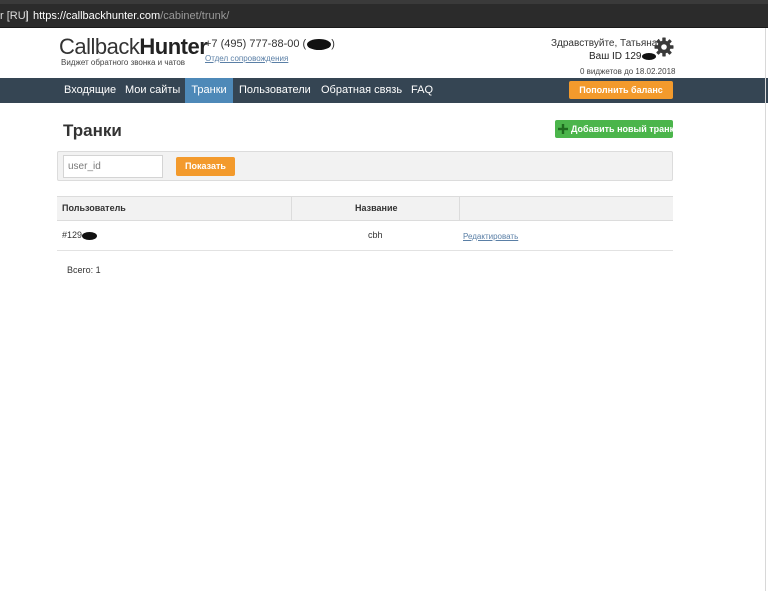  I want to click on cell-user-id: #129, so click(72, 235).